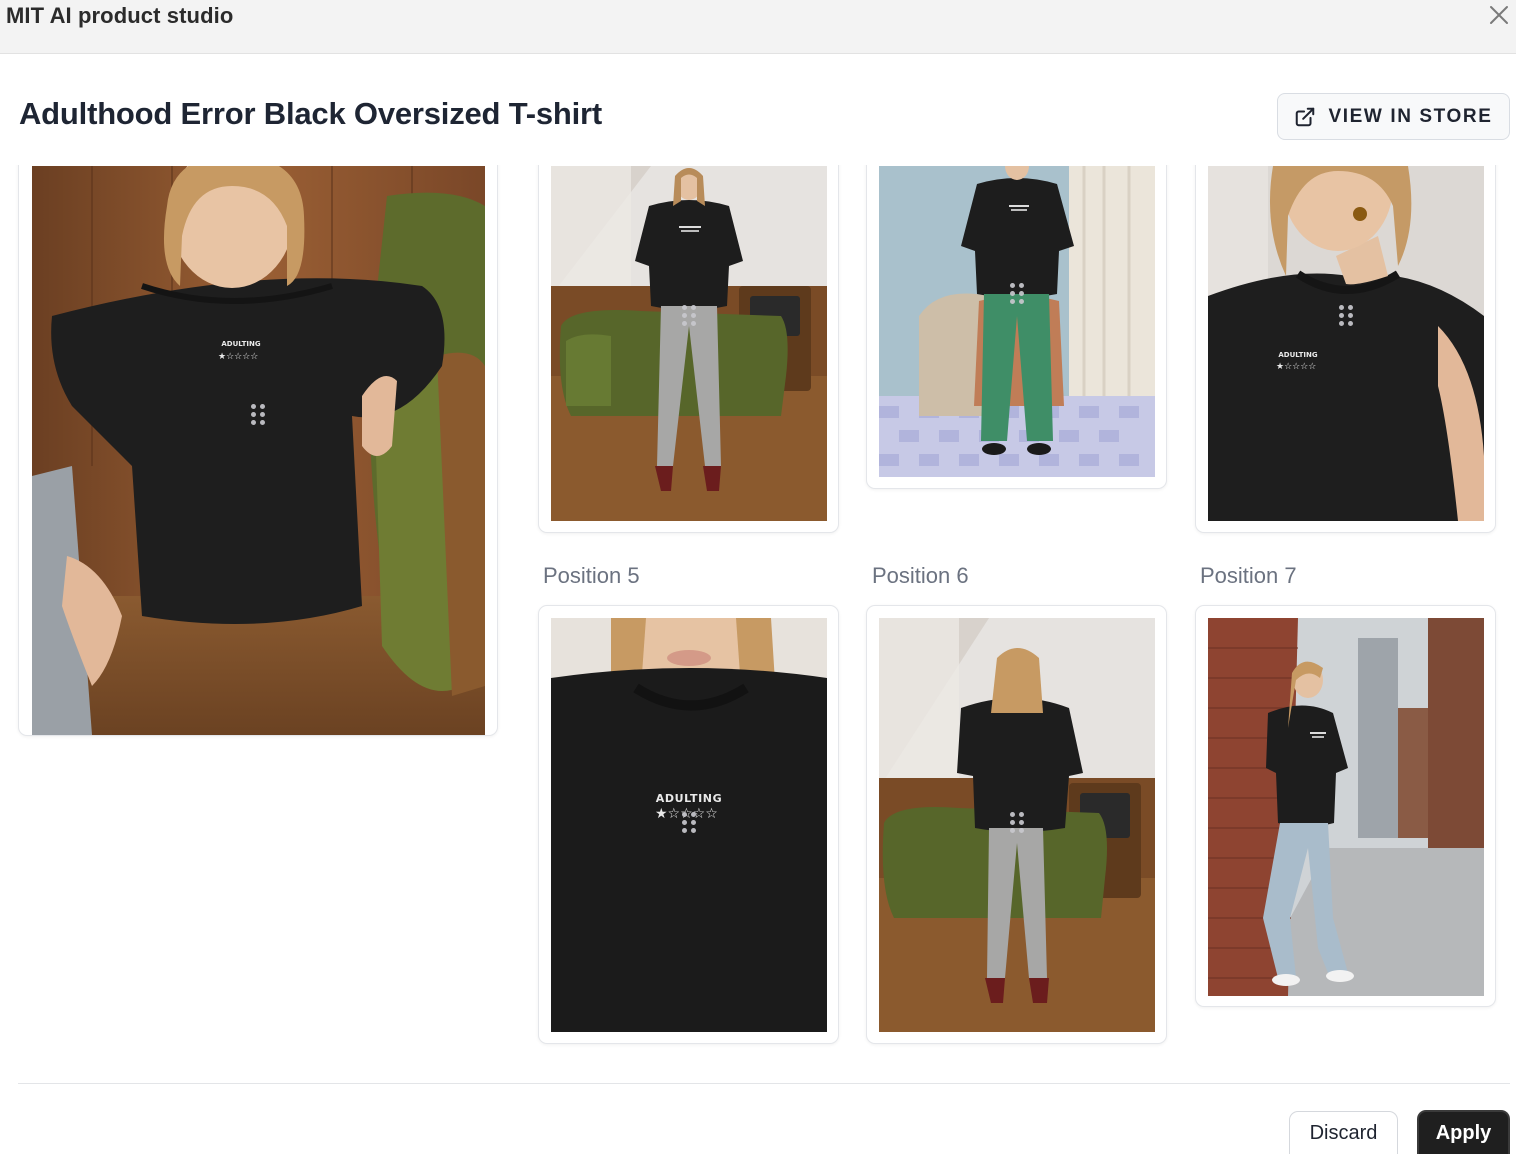  I want to click on app-title: MIT AI product studio, so click(120, 15).